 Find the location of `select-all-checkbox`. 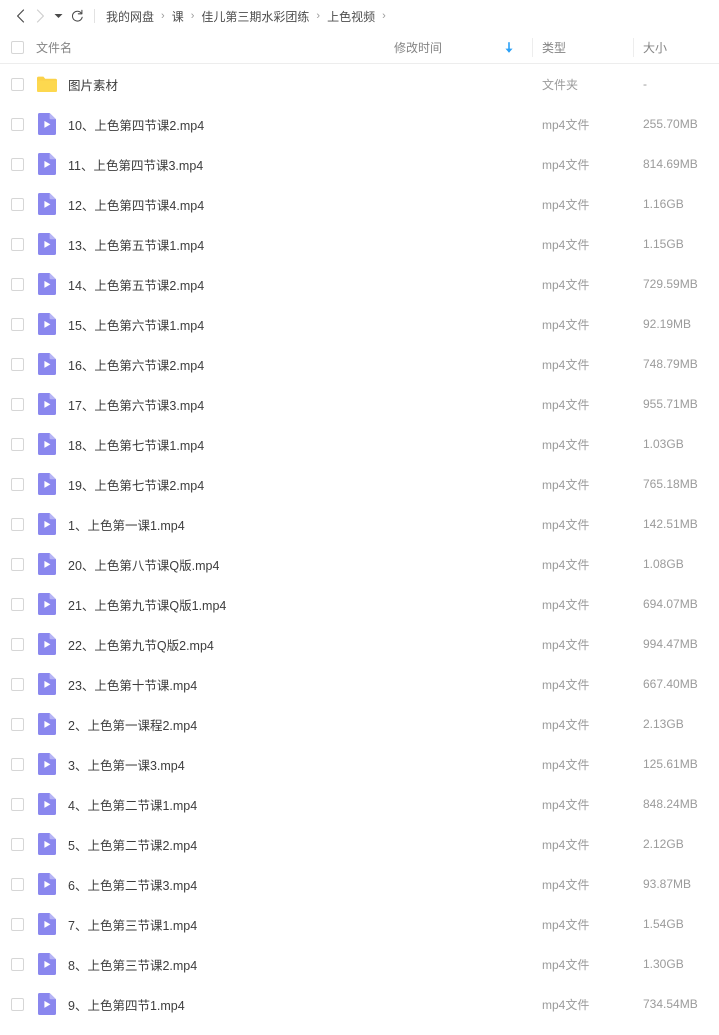

select-all-checkbox is located at coordinates (17, 47).